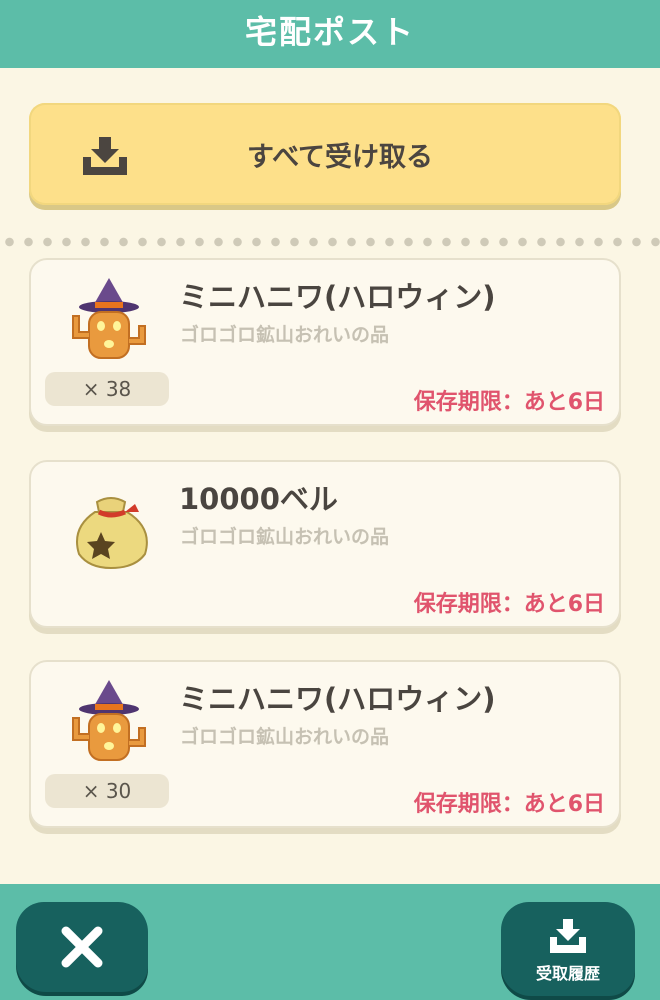 Image resolution: width=660 pixels, height=1000 pixels. Describe the element at coordinates (340, 157) in the screenshot. I see `receive-all-label: すべて受け取る` at that location.